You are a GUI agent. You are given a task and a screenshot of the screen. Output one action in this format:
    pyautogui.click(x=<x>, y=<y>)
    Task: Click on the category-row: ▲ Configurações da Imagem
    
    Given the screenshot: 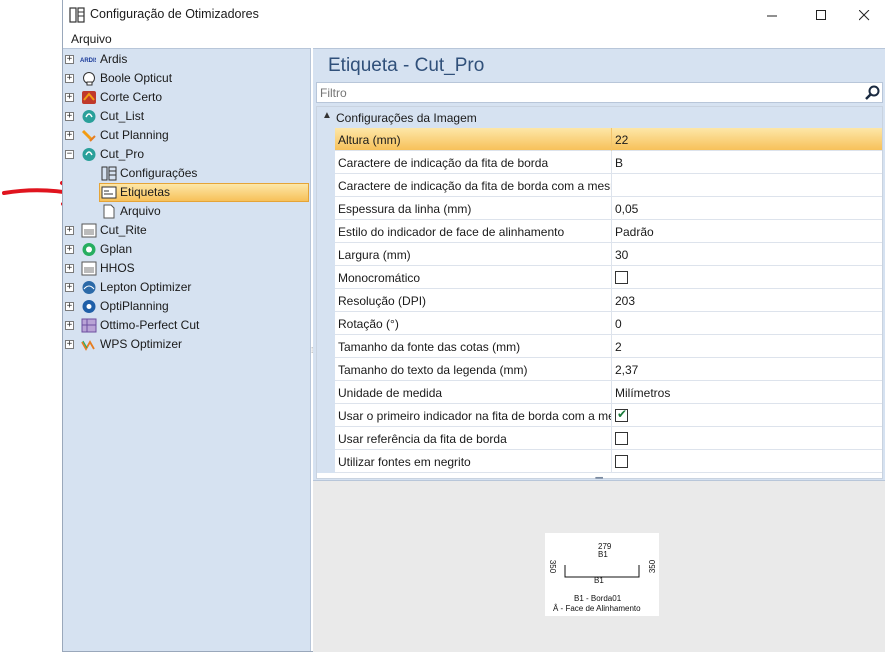 What is the action you would take?
    pyautogui.click(x=599, y=117)
    